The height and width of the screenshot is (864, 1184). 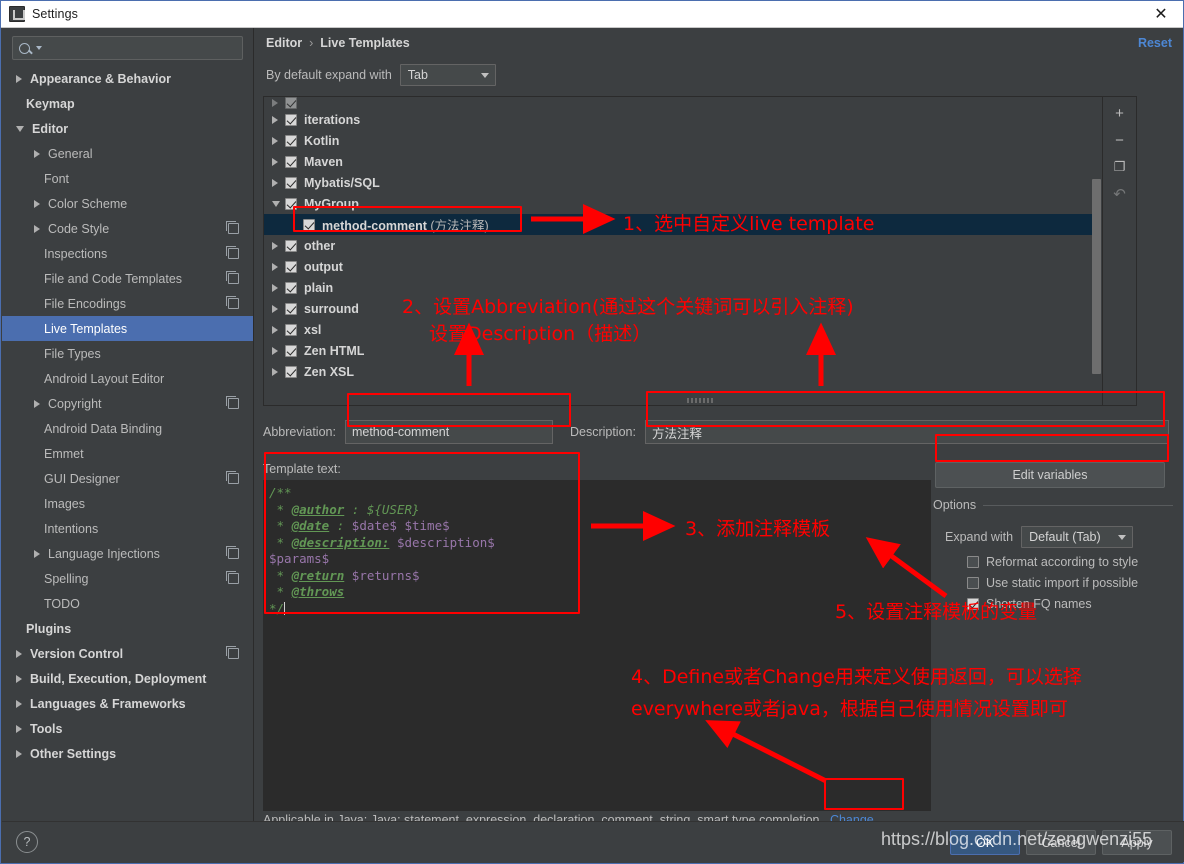 What do you see at coordinates (678, 371) in the screenshot?
I see `template-group-row: Zen XSL` at bounding box center [678, 371].